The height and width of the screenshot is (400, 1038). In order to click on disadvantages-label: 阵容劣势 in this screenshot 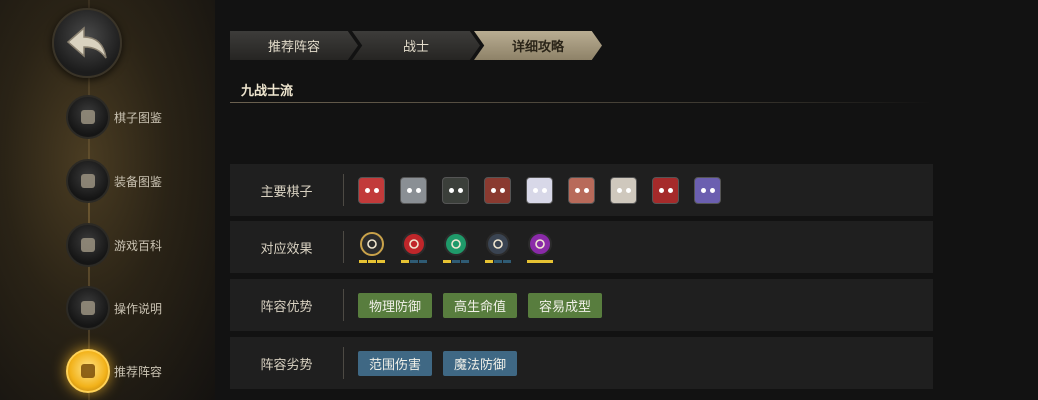, I will do `click(286, 365)`.